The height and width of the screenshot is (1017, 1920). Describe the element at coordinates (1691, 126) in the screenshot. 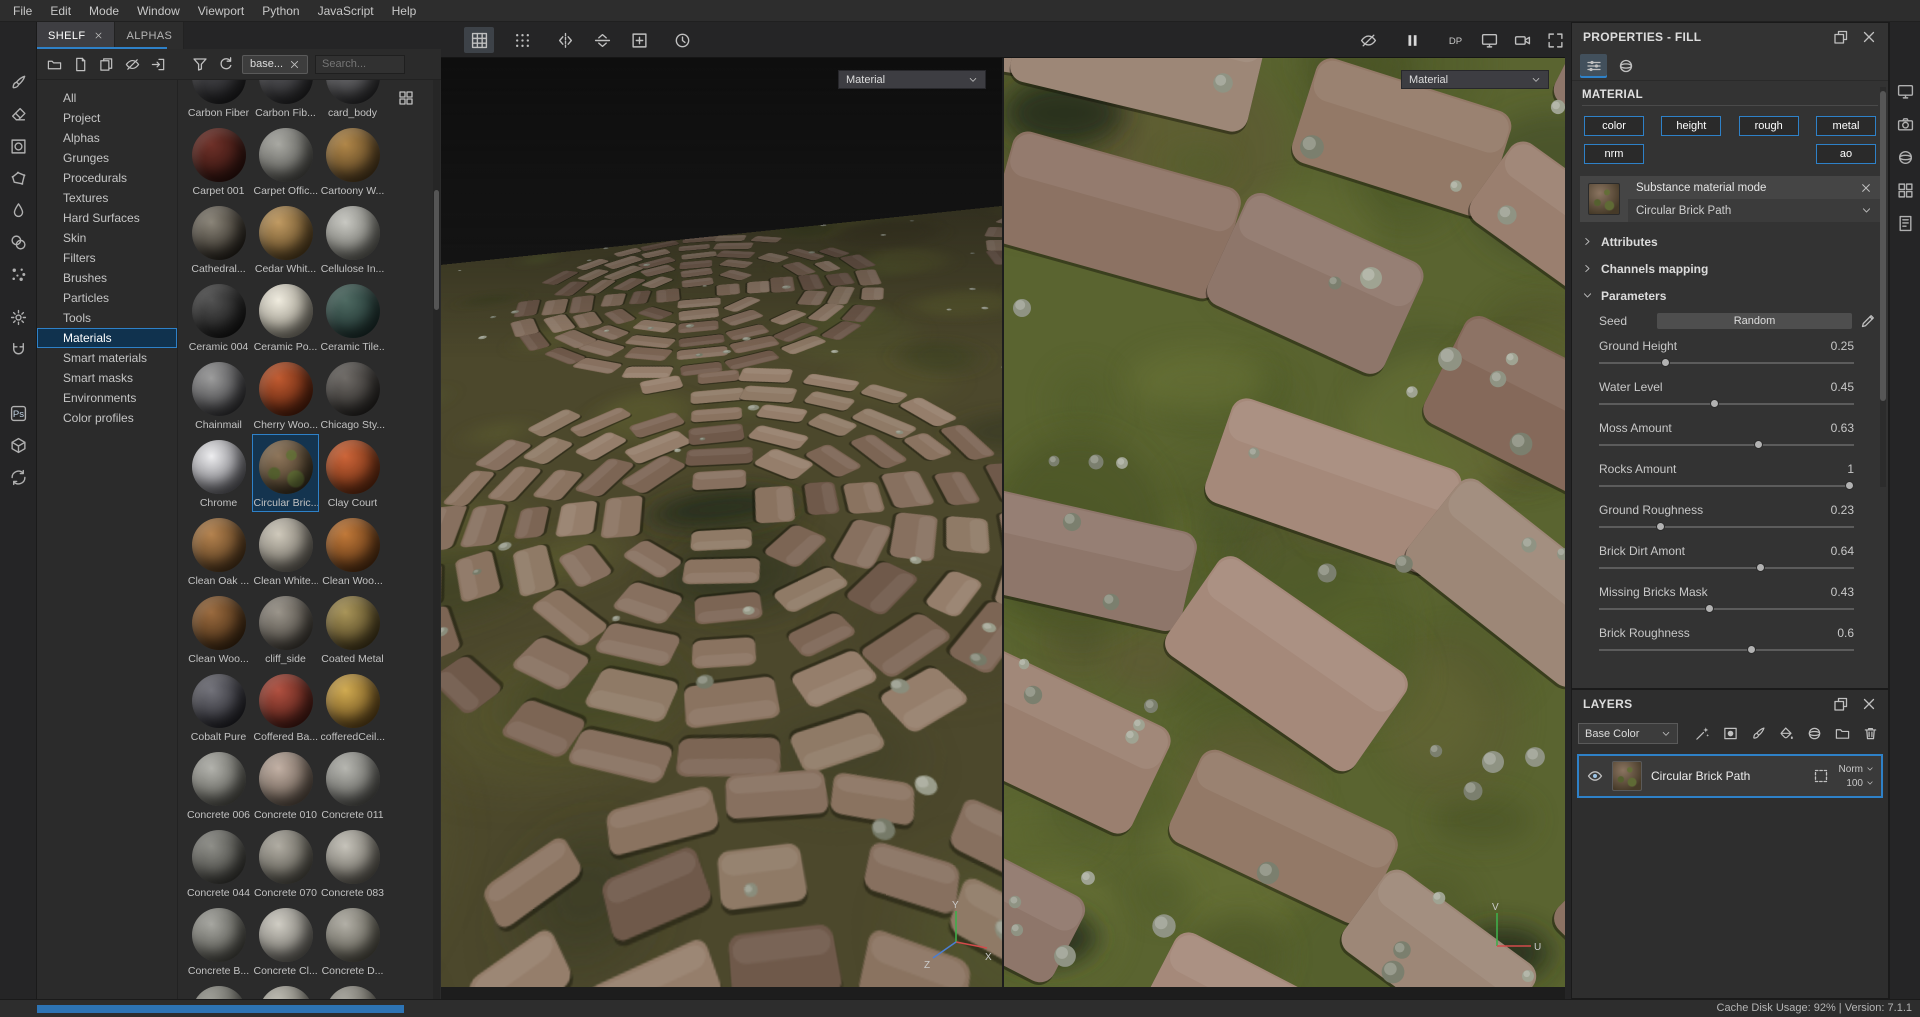

I see `channel-chip-height: height` at that location.